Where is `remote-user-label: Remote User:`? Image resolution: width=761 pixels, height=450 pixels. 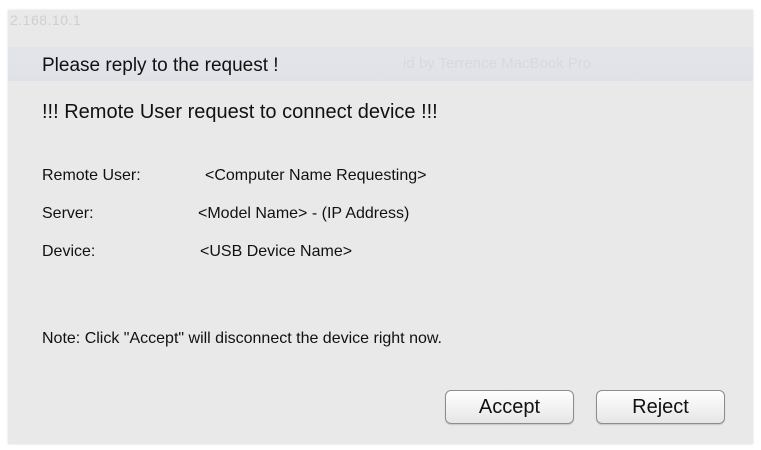 remote-user-label: Remote User: is located at coordinates (91, 175).